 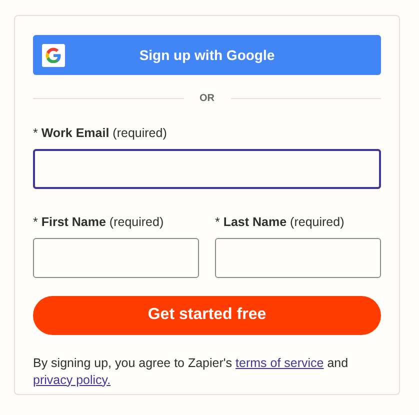 What do you see at coordinates (280, 363) in the screenshot?
I see `terms-link: terms of service` at bounding box center [280, 363].